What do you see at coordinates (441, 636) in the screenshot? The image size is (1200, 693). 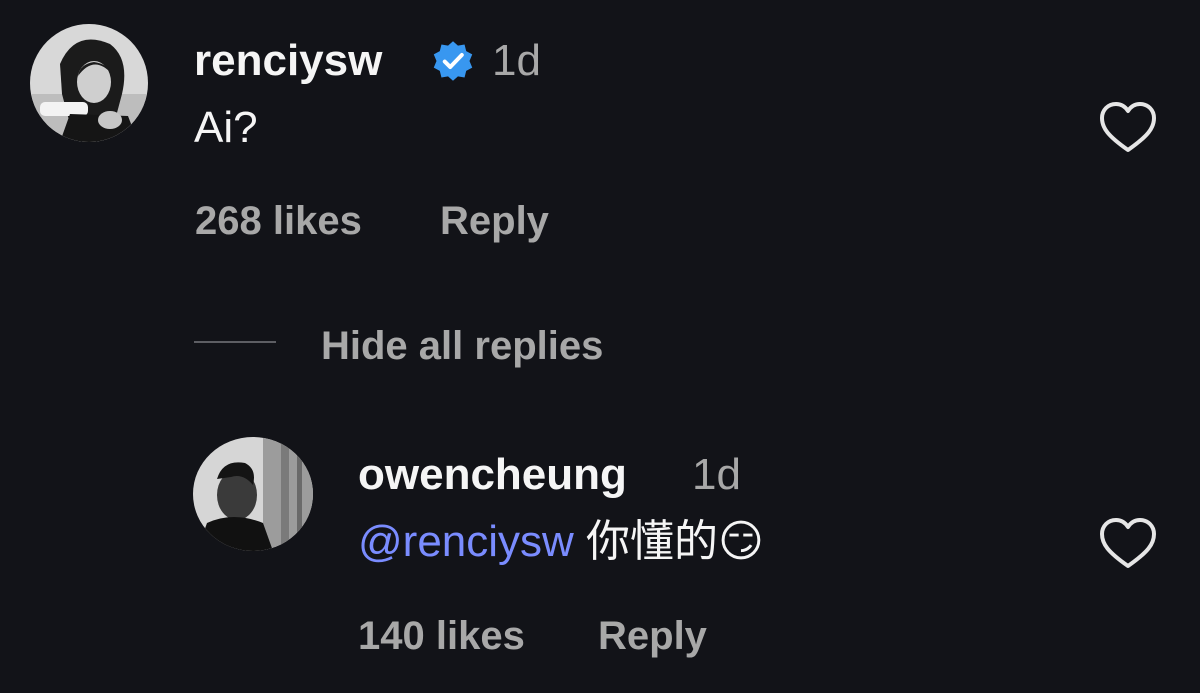 I see `reply-likes-count: 140 likes` at bounding box center [441, 636].